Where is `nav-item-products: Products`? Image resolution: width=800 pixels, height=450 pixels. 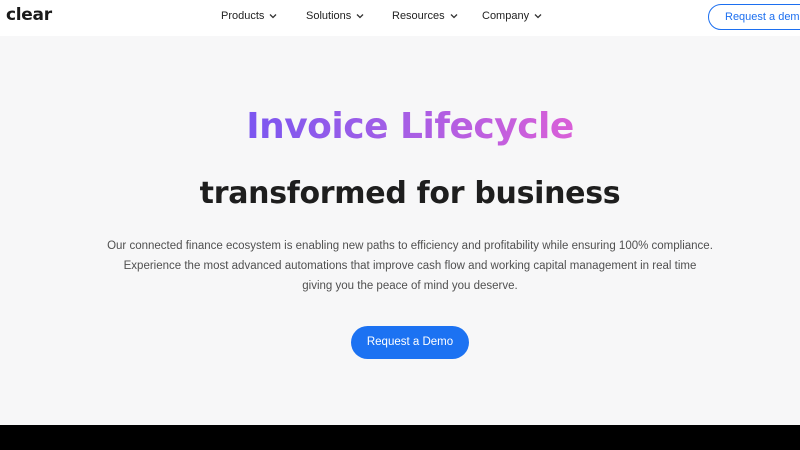
nav-item-products: Products is located at coordinates (249, 16).